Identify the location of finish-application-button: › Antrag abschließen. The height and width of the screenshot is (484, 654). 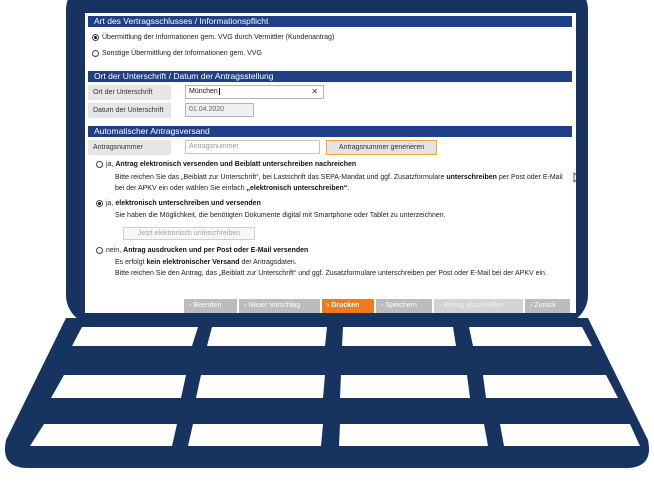
(478, 306).